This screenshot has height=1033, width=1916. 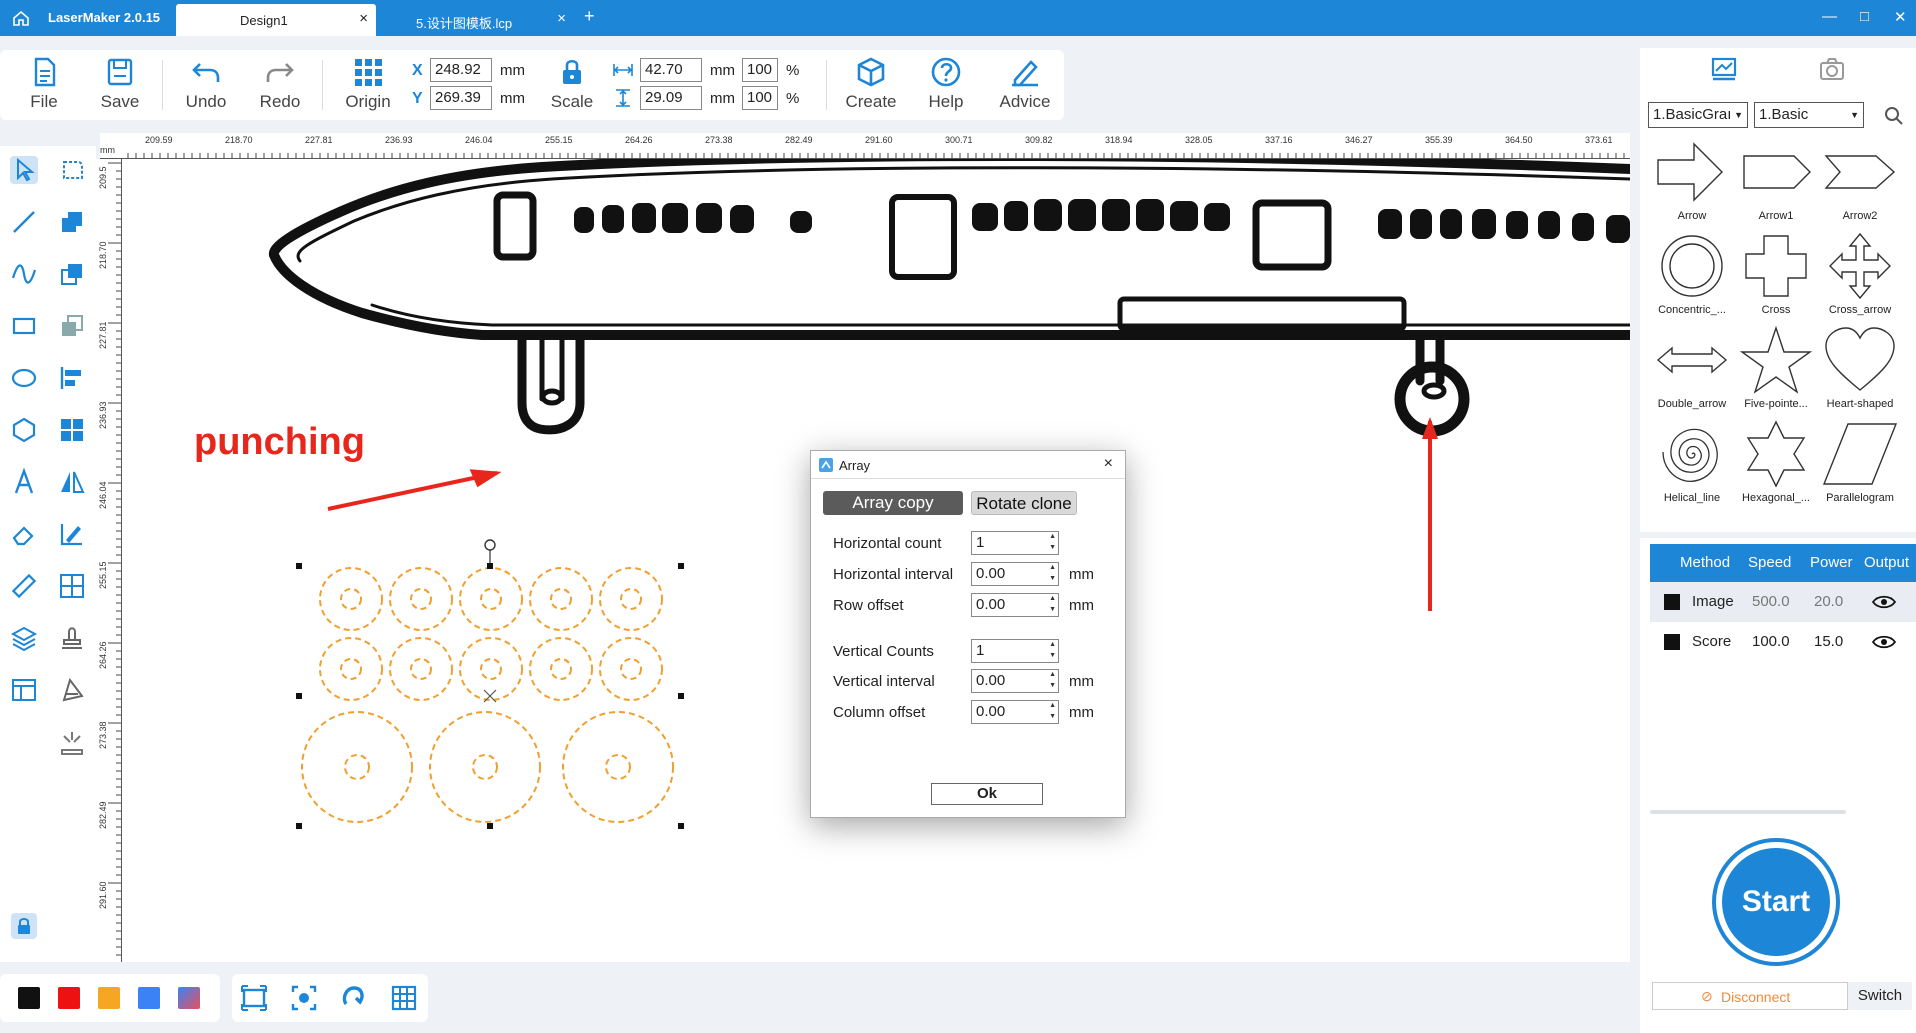 I want to click on boolean-intersect-icon, so click(x=72, y=326).